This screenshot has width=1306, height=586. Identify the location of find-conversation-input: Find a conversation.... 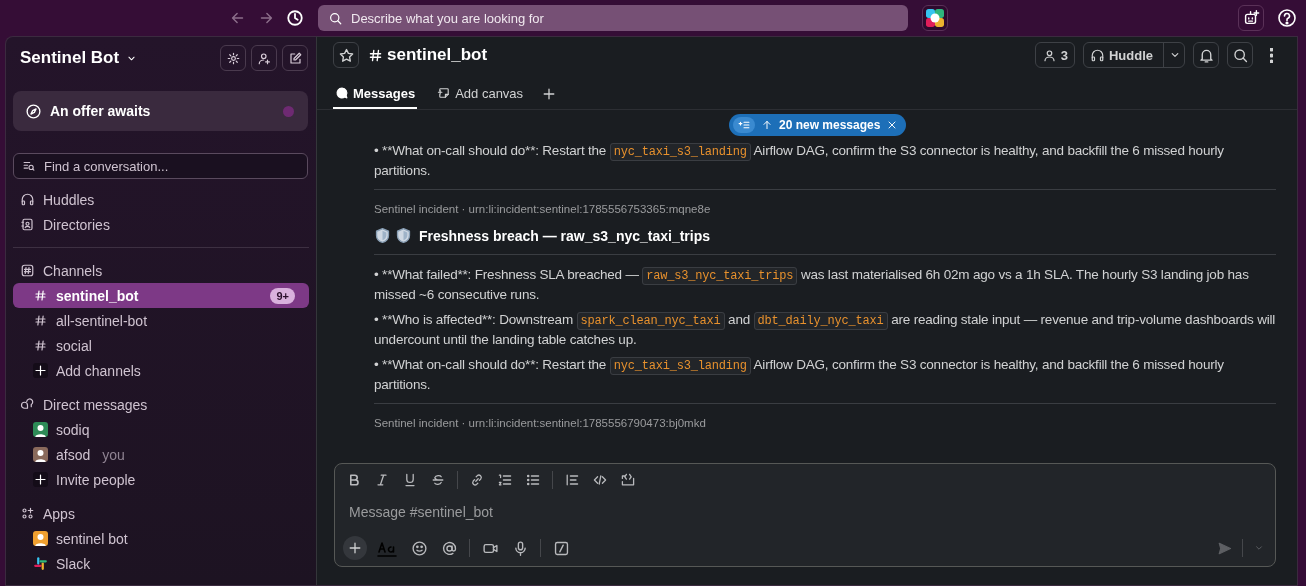
(170, 166).